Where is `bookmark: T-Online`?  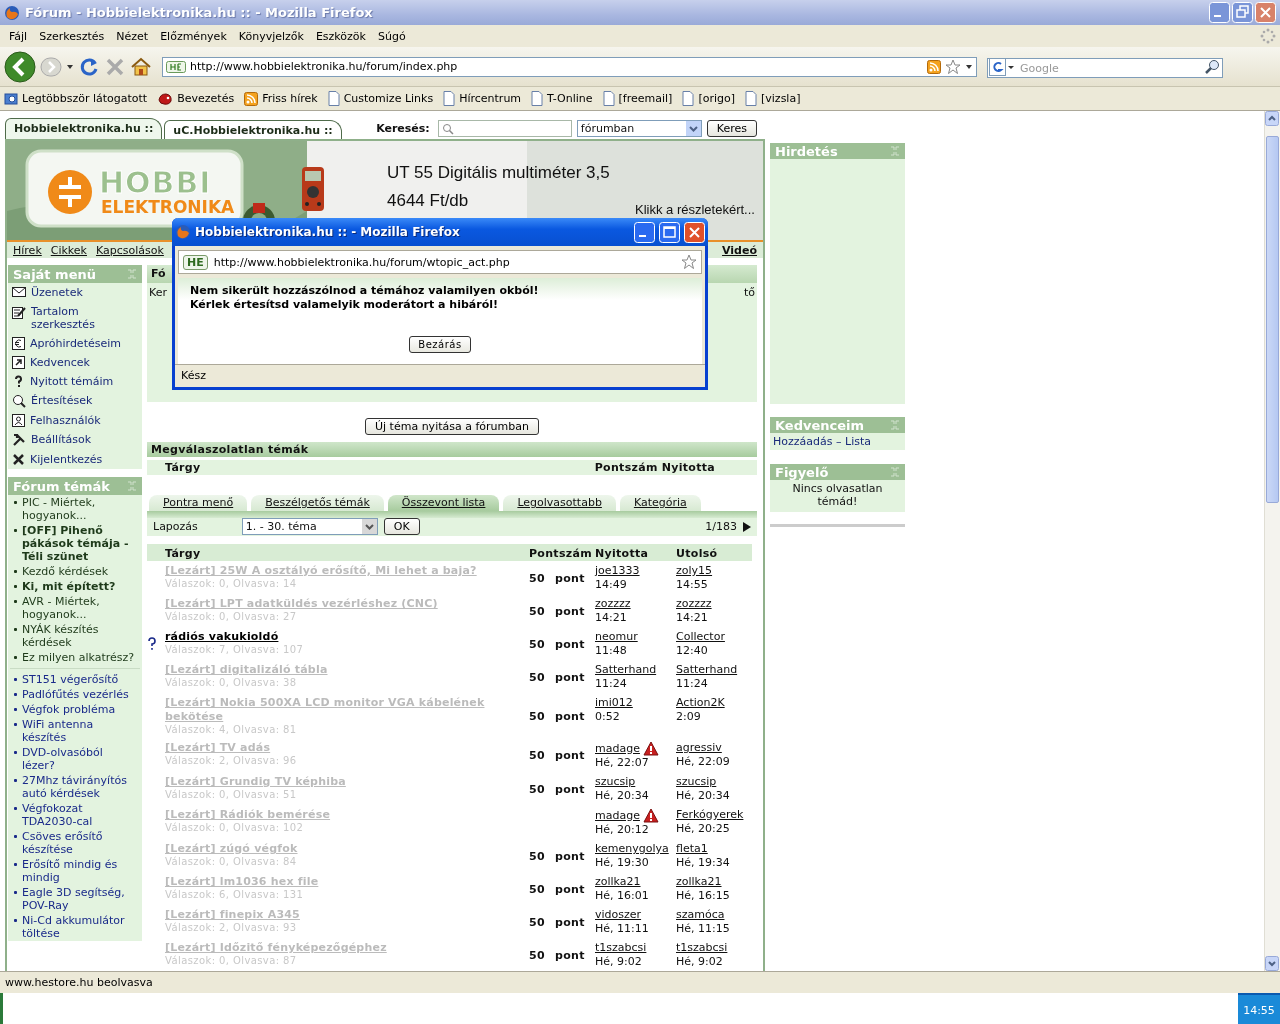 bookmark: T-Online is located at coordinates (562, 98).